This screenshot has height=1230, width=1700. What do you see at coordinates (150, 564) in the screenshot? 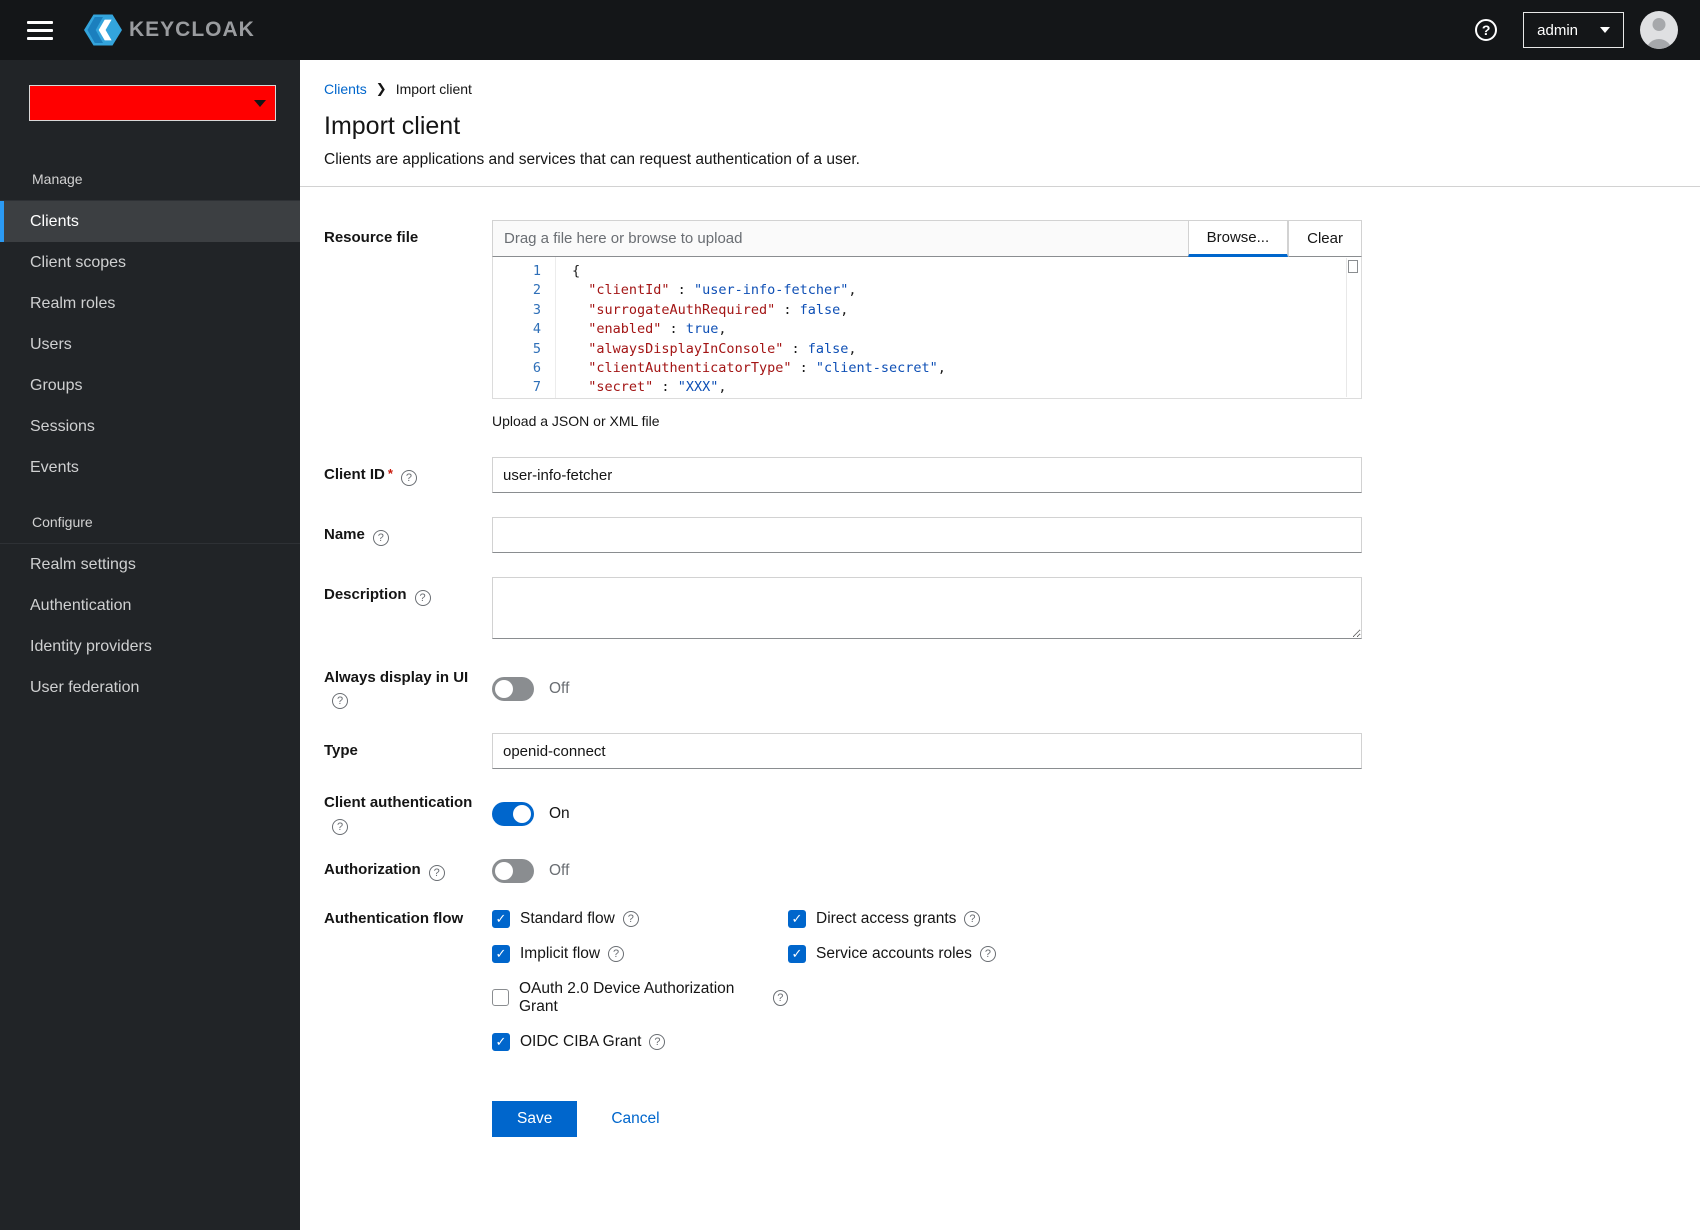
I see `sidebar-item-realm-settings: Realm settings` at bounding box center [150, 564].